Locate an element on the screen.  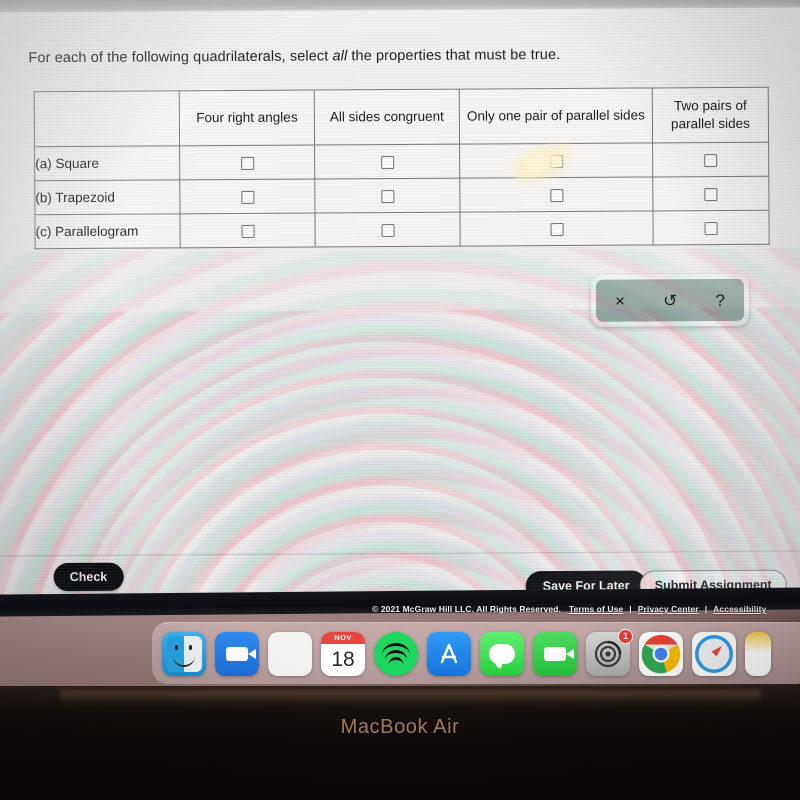
undo-icon: ↺ is located at coordinates (670, 300).